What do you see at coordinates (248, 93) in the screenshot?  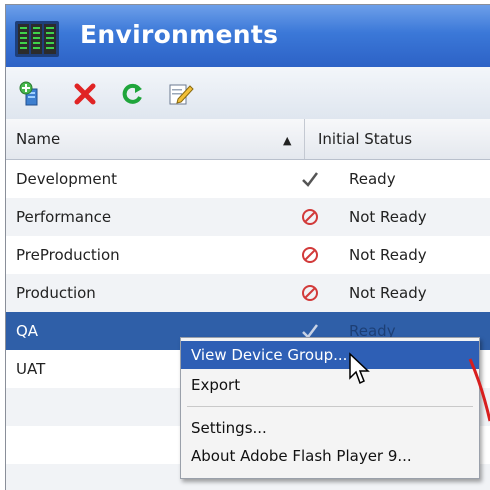 I see `toolbar` at bounding box center [248, 93].